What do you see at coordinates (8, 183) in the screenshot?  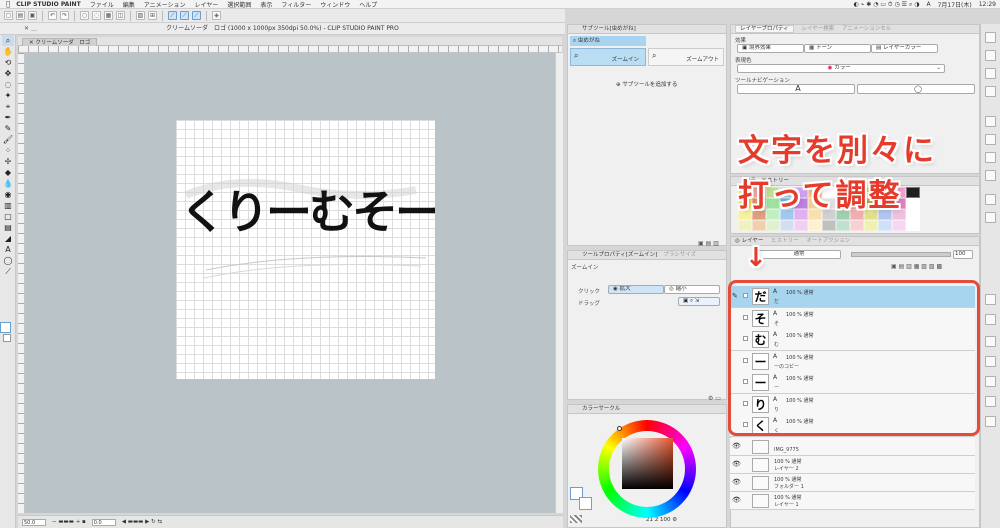 I see `blend-icon: 💧` at bounding box center [8, 183].